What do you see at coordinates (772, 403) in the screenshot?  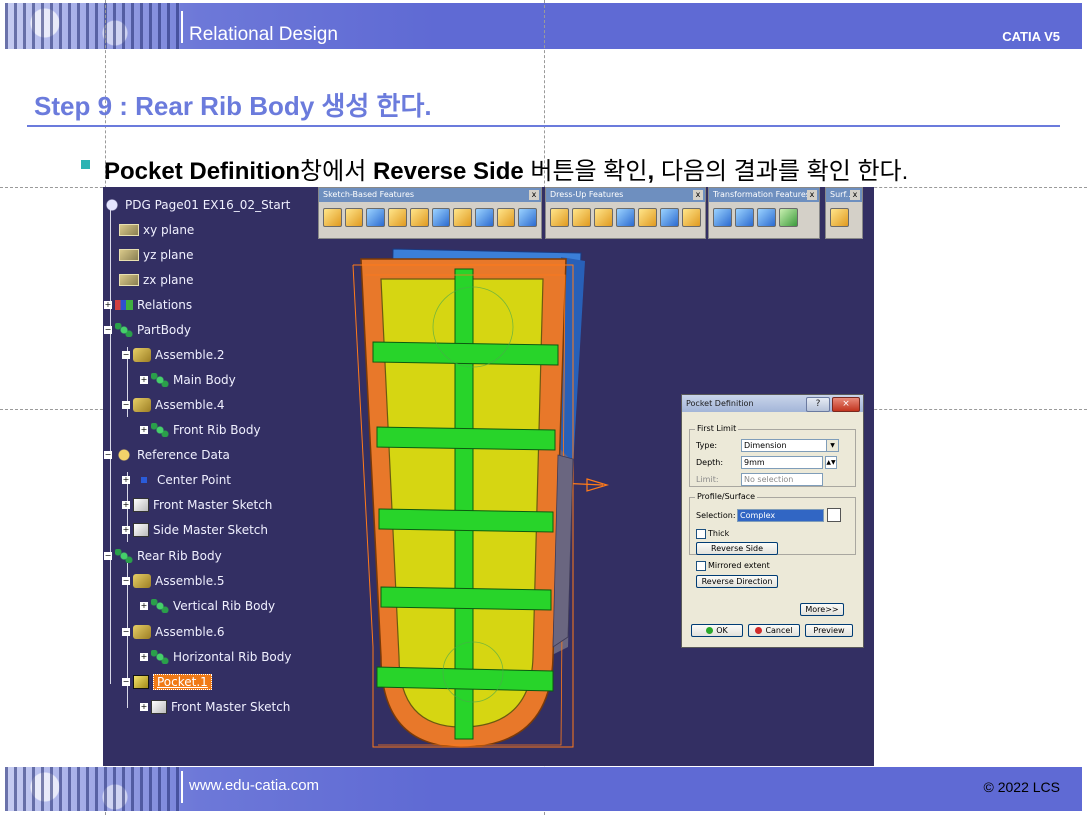 I see `dialog-title-bar: Pocket Definition ? ×` at bounding box center [772, 403].